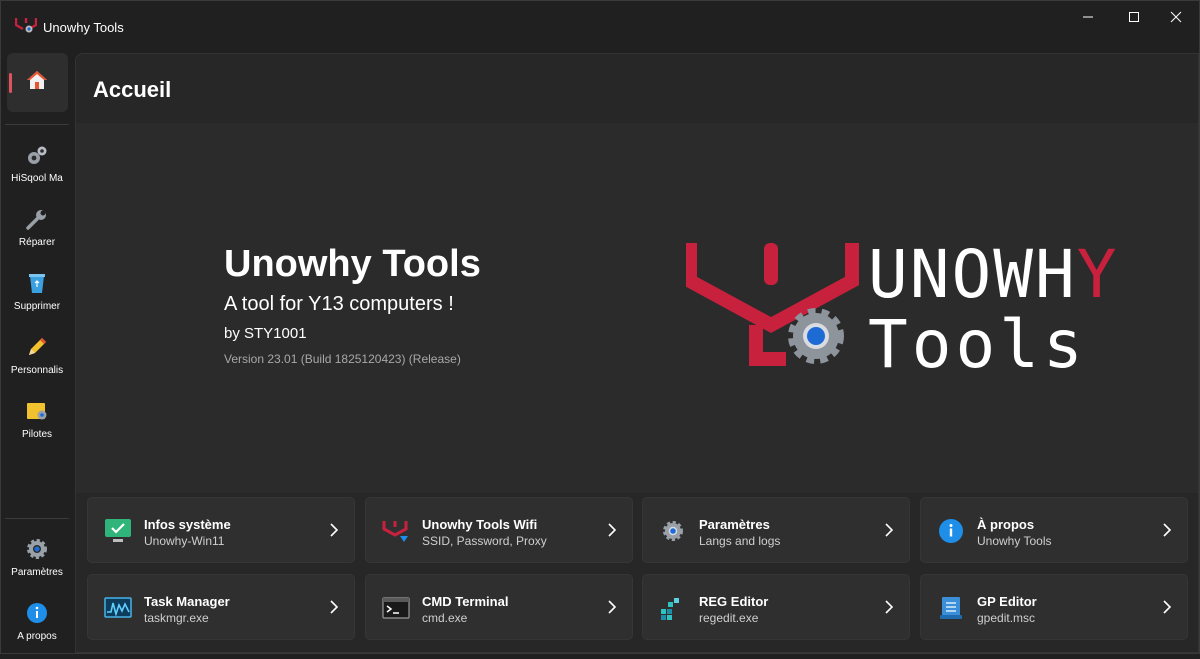 The image size is (1200, 659). I want to click on sidebar-item-label: HiSqool Ma, so click(37, 178).